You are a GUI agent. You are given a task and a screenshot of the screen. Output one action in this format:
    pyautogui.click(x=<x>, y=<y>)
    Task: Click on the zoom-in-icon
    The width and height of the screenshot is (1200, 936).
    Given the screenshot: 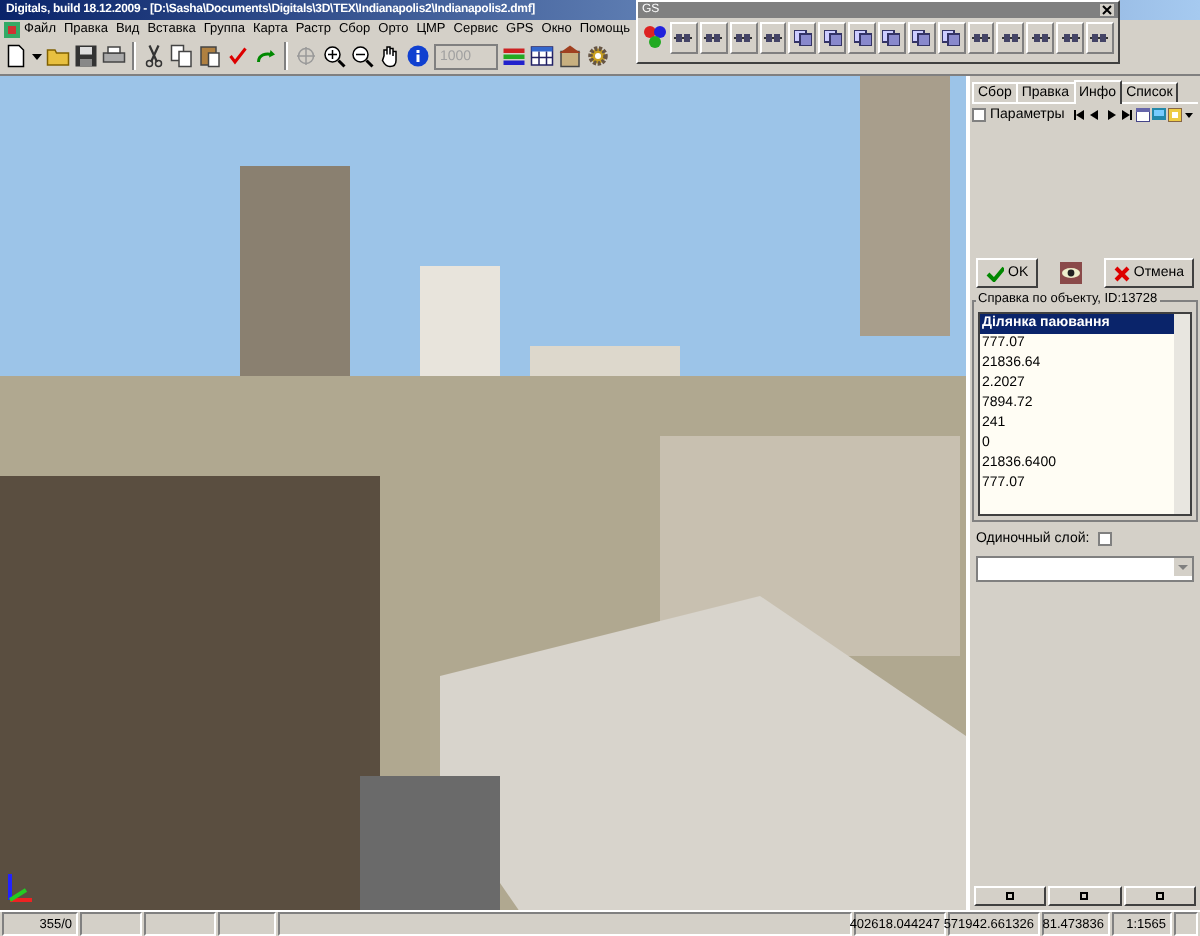 What is the action you would take?
    pyautogui.click(x=334, y=56)
    